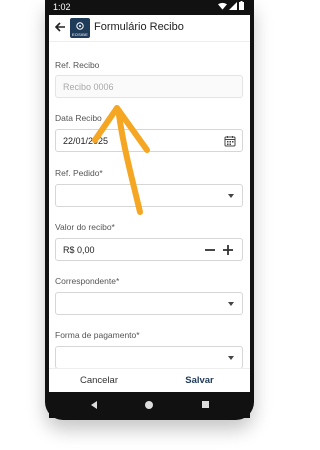 Image resolution: width=320 pixels, height=450 pixels. What do you see at coordinates (149, 7) in the screenshot?
I see `status-bar: 1:02` at bounding box center [149, 7].